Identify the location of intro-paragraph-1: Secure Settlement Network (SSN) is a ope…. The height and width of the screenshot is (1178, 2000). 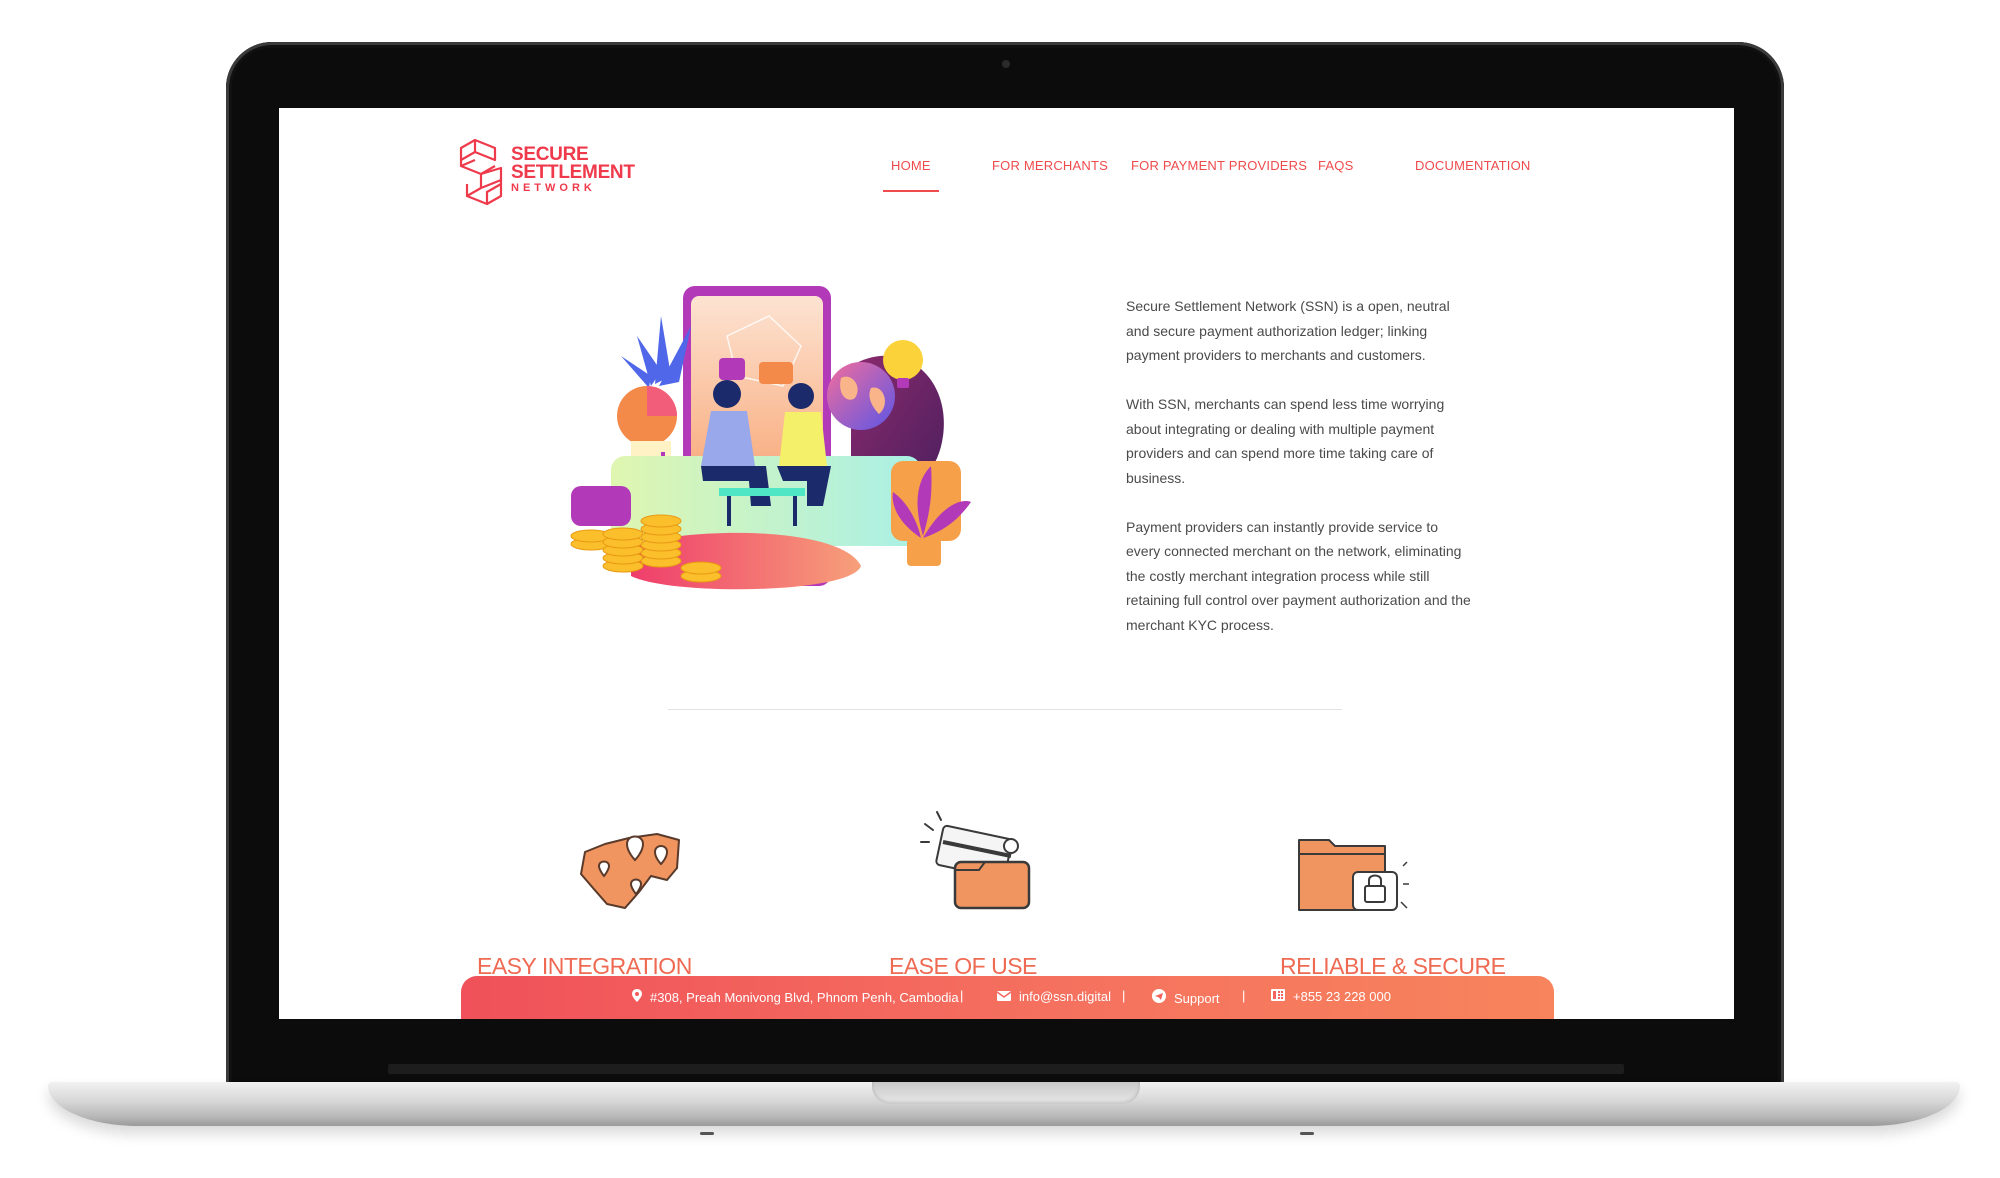
(1288, 330).